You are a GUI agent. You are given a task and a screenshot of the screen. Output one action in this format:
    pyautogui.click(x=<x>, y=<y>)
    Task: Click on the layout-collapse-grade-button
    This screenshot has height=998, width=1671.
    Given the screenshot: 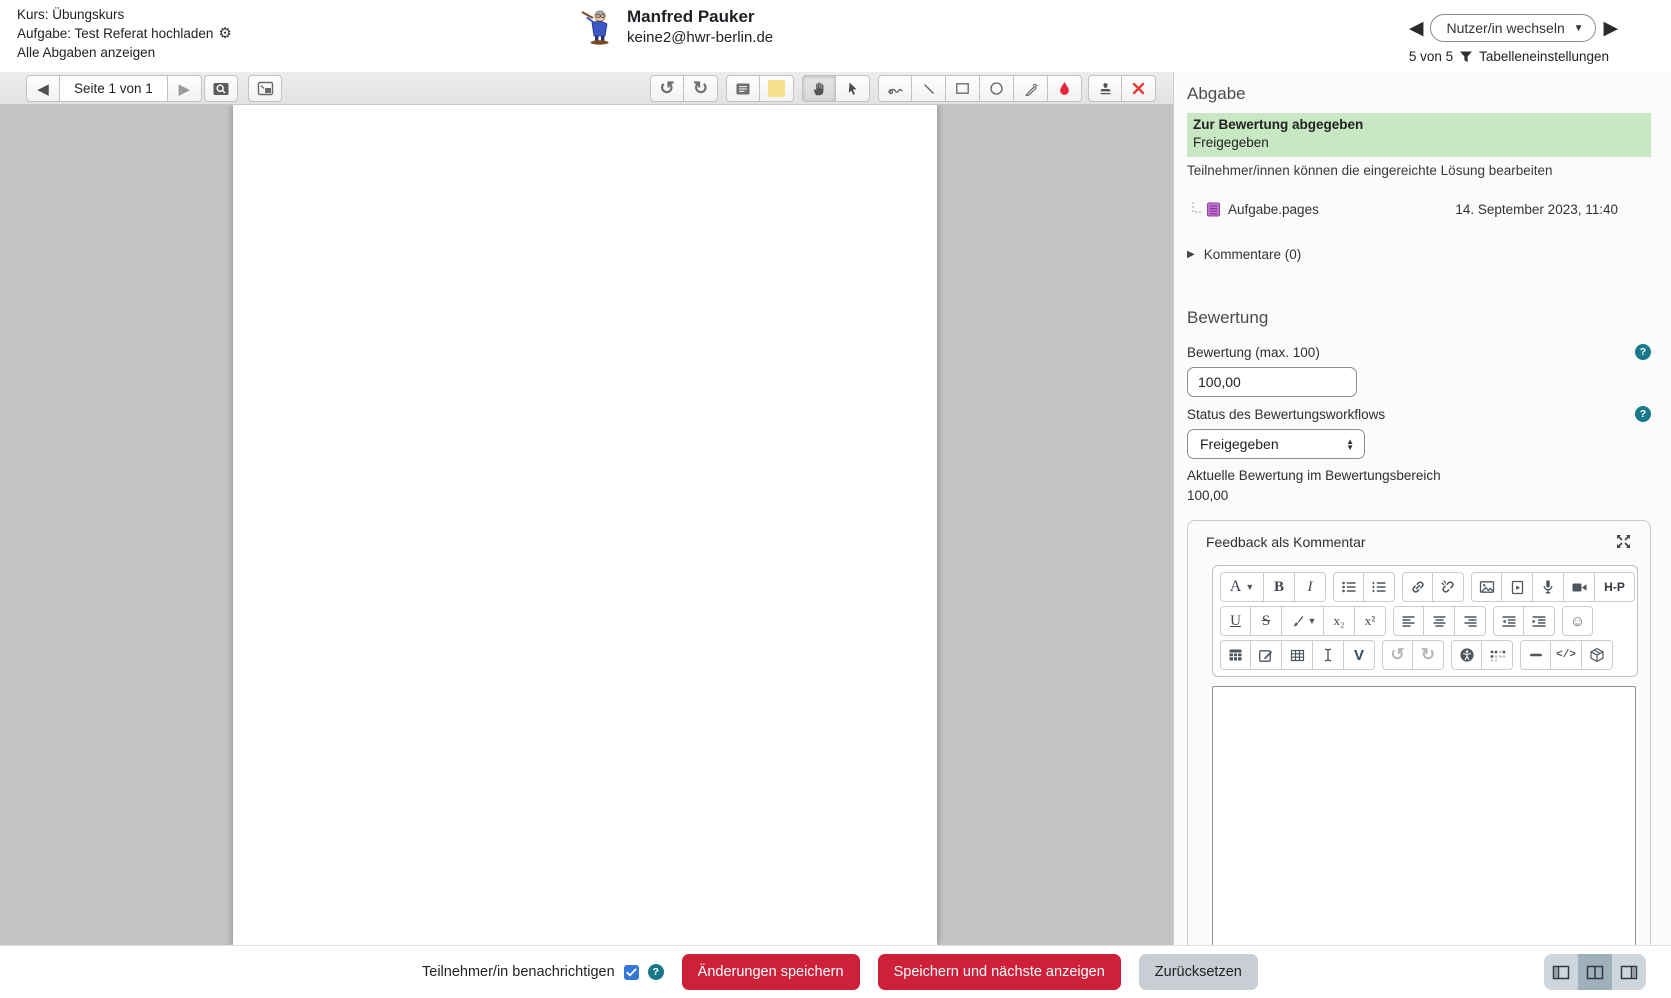 What is the action you would take?
    pyautogui.click(x=1629, y=972)
    